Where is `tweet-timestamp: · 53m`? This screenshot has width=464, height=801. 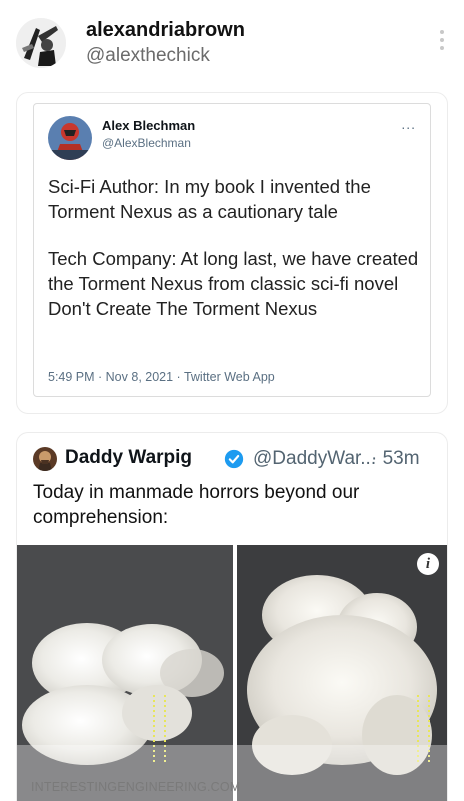 tweet-timestamp: · 53m is located at coordinates (395, 459).